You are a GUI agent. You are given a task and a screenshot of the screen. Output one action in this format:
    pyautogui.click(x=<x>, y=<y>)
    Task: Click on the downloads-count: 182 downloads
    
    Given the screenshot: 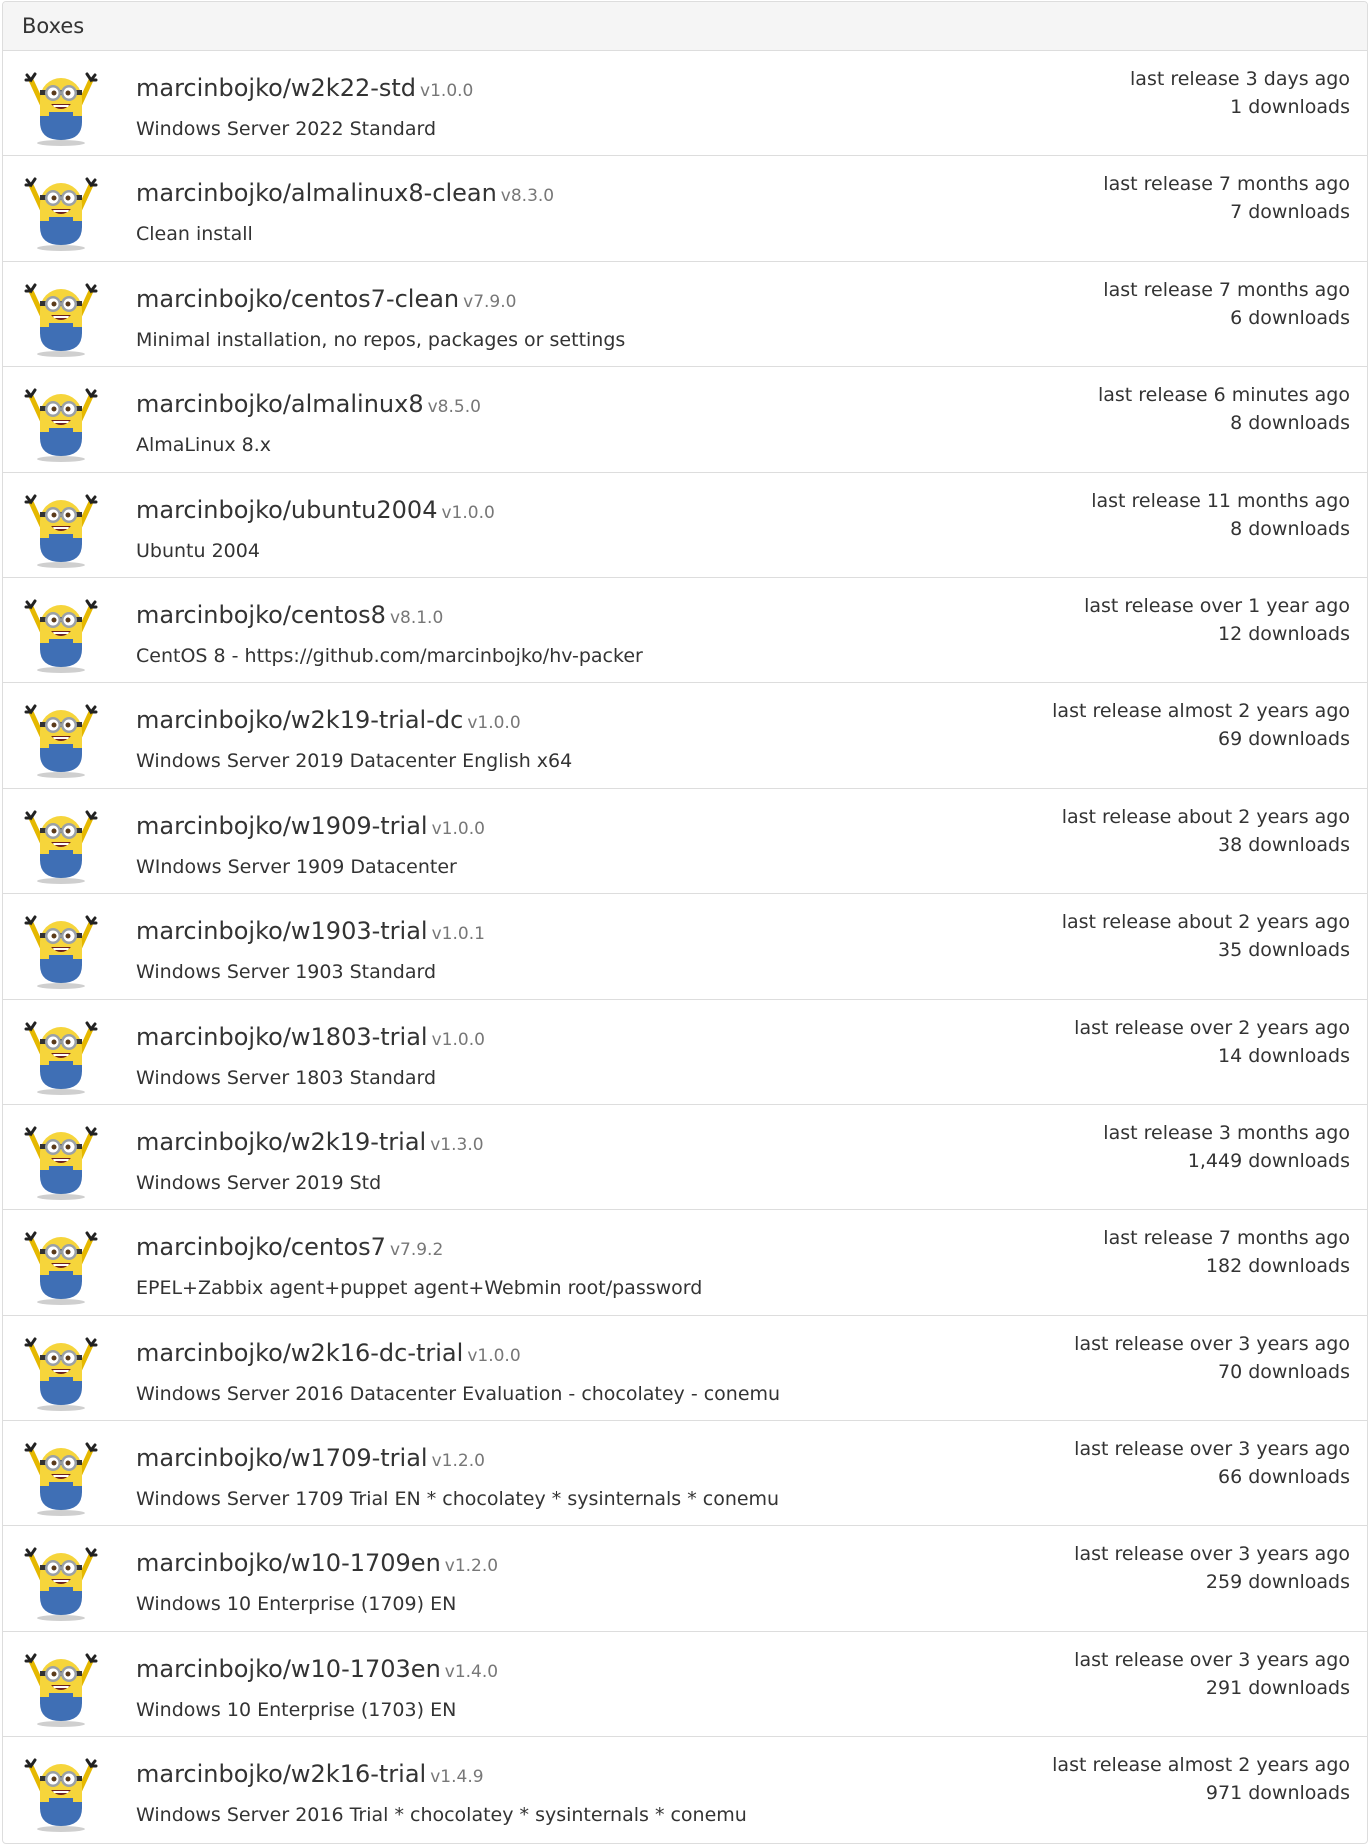 What is the action you would take?
    pyautogui.click(x=1277, y=1266)
    